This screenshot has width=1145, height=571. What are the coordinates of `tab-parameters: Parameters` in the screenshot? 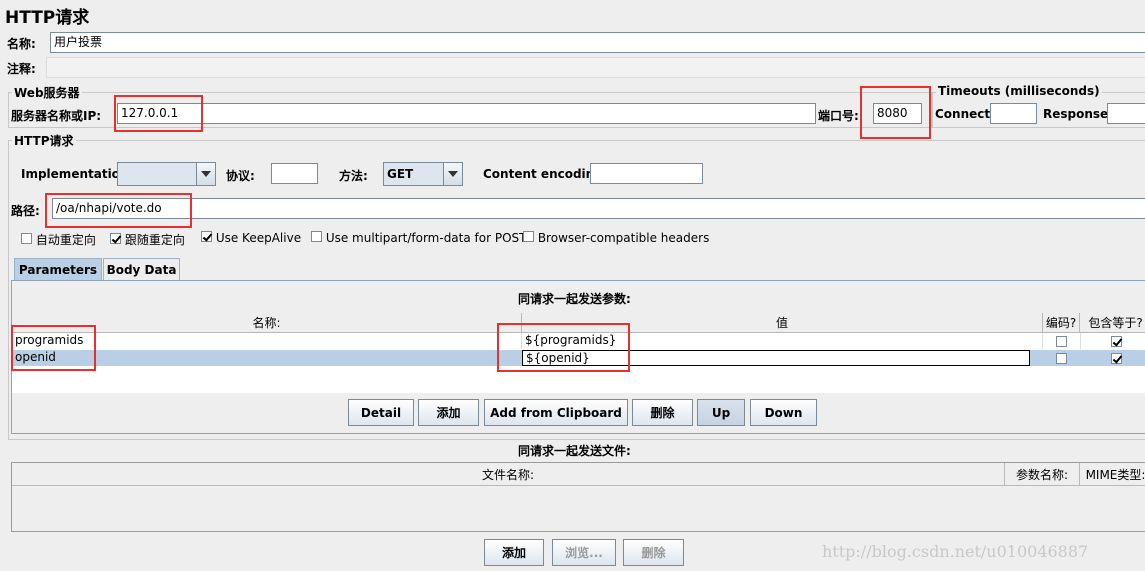 It's located at (58, 269).